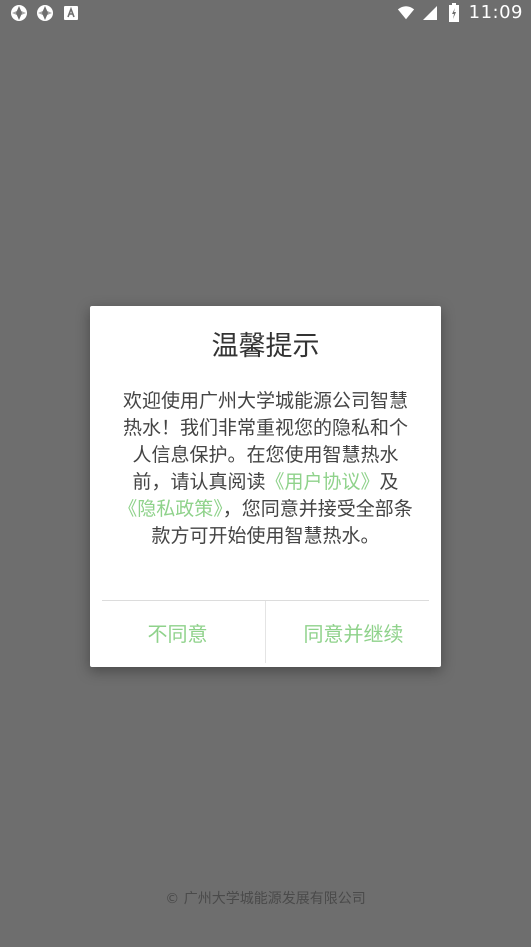 The image size is (531, 947). What do you see at coordinates (322, 482) in the screenshot?
I see `user-agreement-link: 《用户协议》` at bounding box center [322, 482].